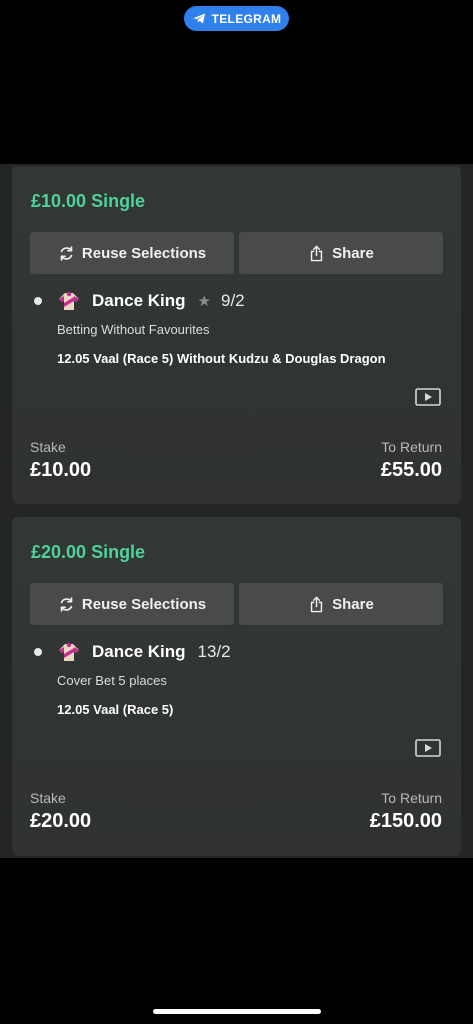 The width and height of the screenshot is (473, 1024). What do you see at coordinates (133, 329) in the screenshot?
I see `market-name: Betting Without Favourites` at bounding box center [133, 329].